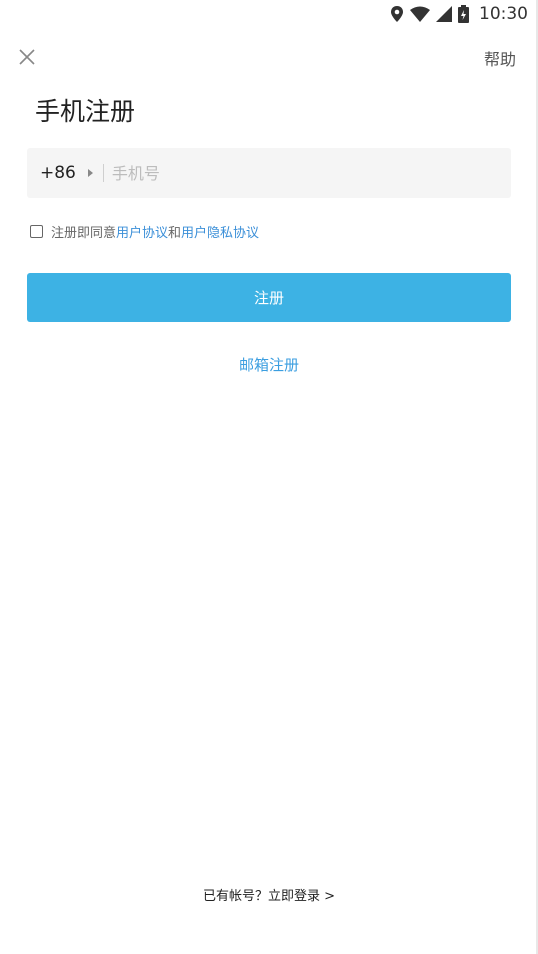  Describe the element at coordinates (397, 14) in the screenshot. I see `location-icon` at that location.